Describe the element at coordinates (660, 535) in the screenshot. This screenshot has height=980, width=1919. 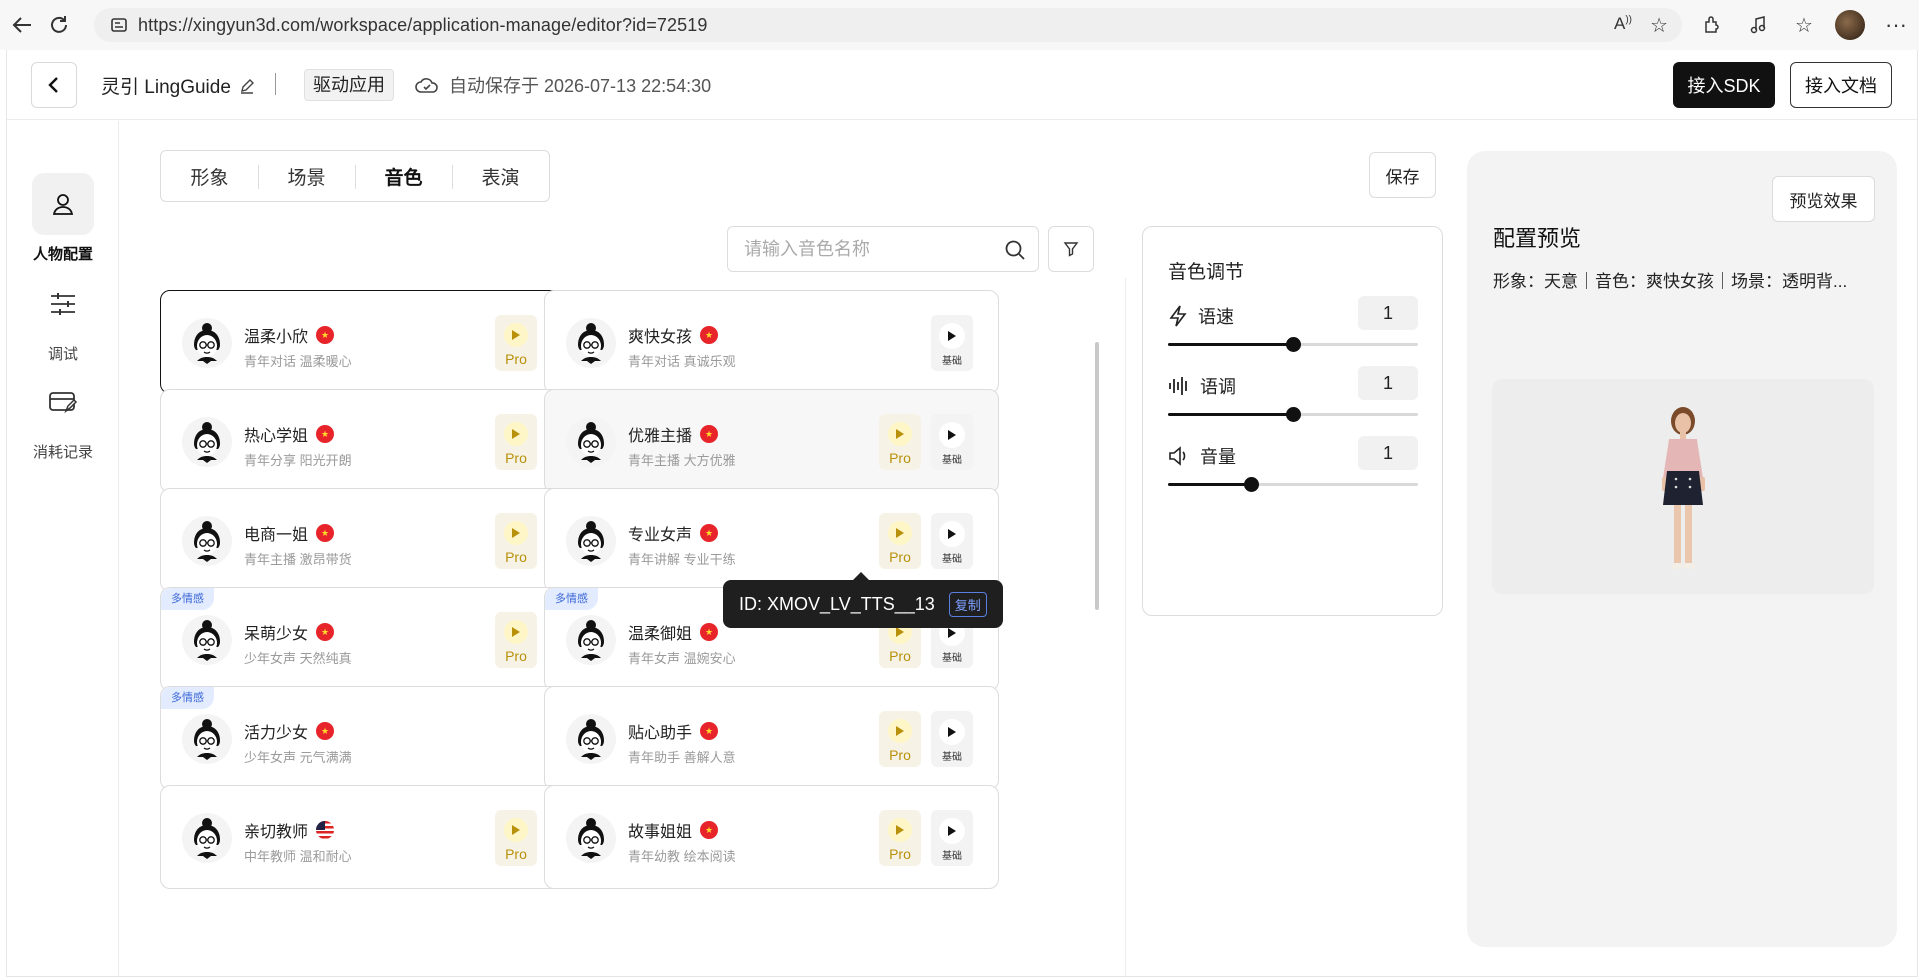
I see `voice-name-text: 专业女声` at that location.